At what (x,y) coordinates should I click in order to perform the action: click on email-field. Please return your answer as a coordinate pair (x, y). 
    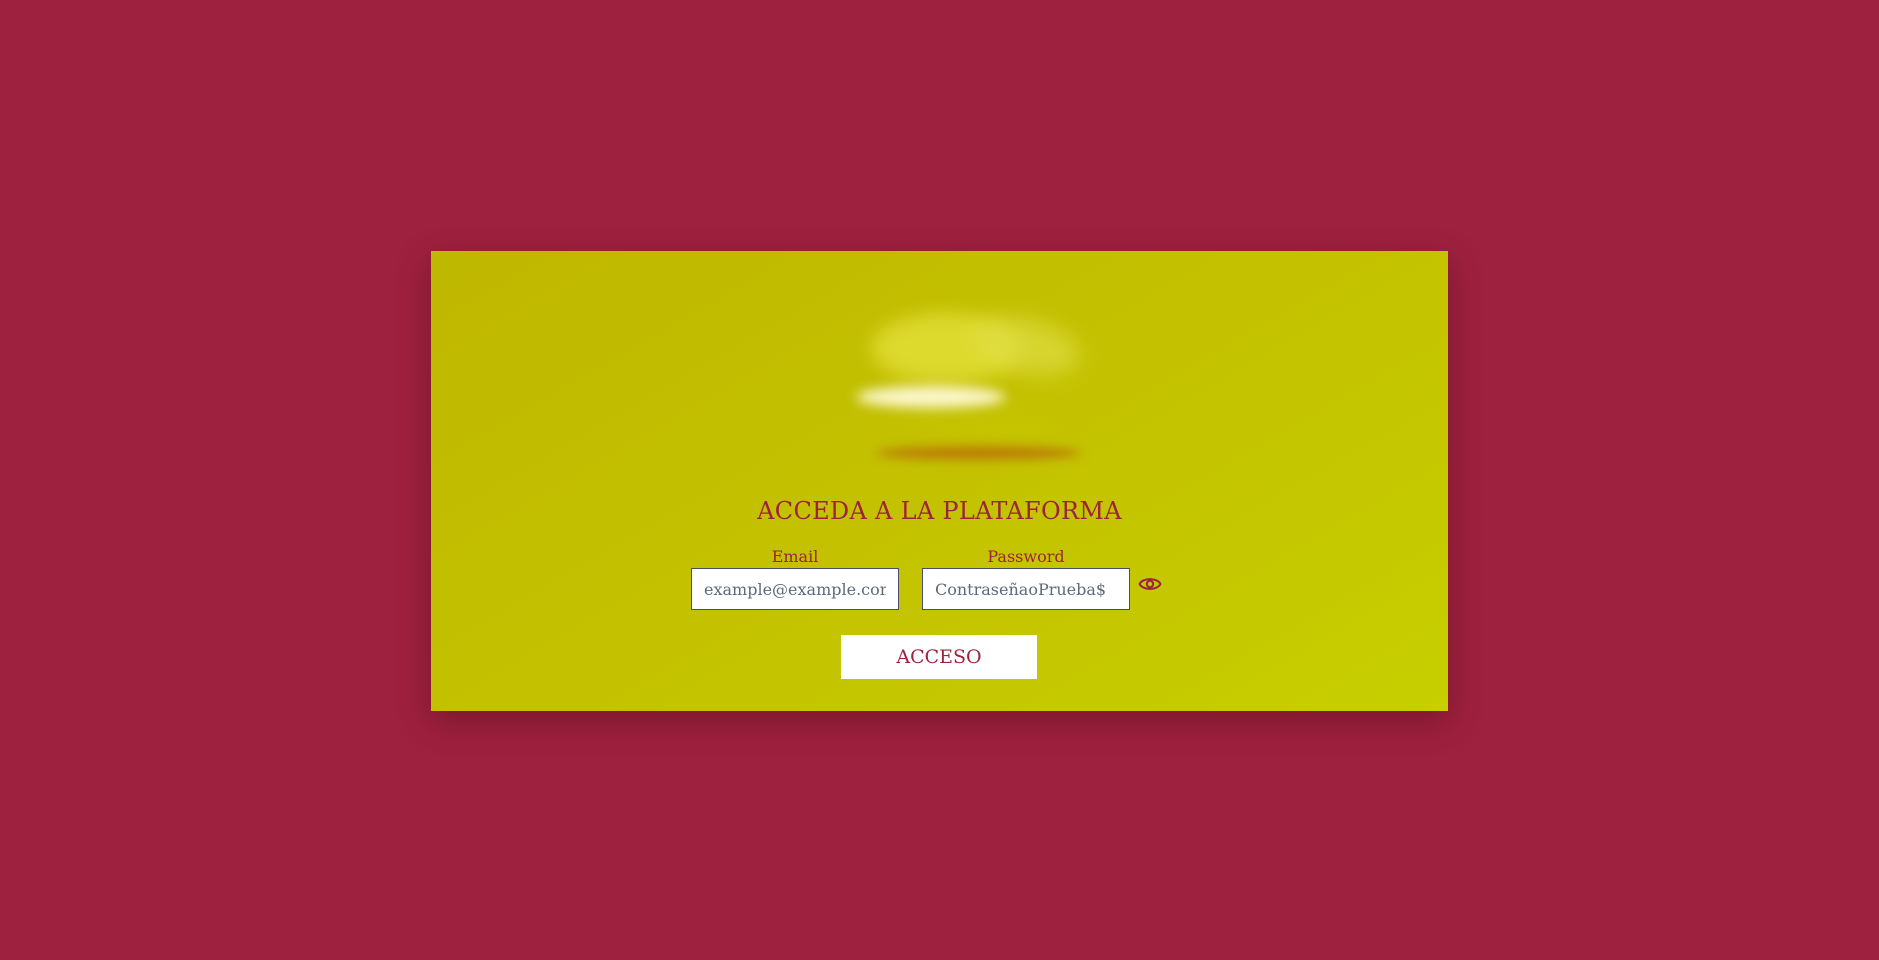
    Looking at the image, I should click on (795, 589).